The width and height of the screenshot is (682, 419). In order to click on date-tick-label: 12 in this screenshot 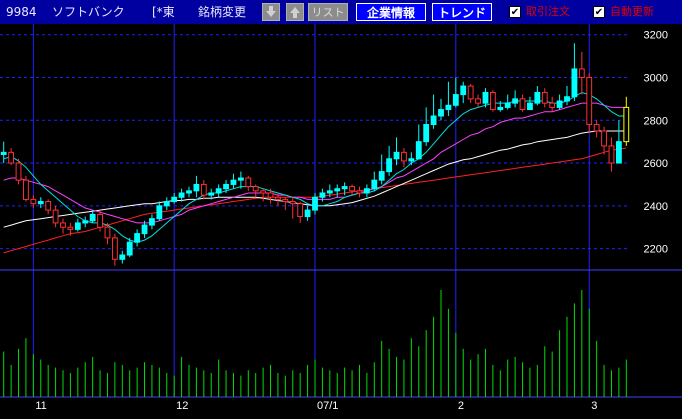, I will do `click(182, 406)`.